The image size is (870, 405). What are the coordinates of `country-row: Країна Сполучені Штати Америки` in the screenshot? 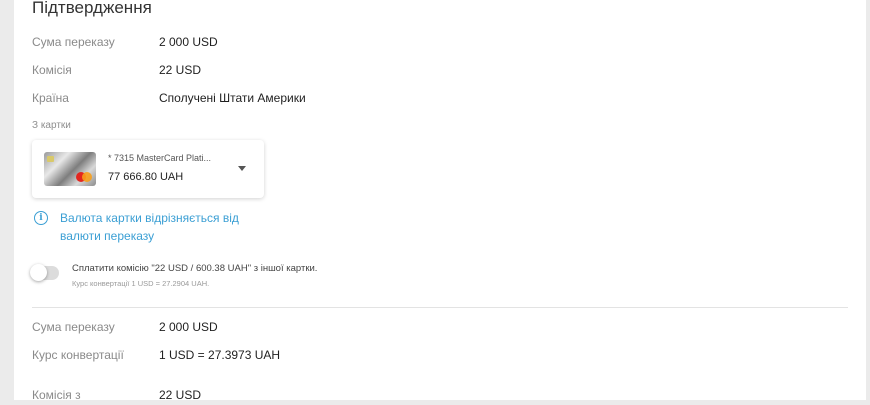 It's located at (169, 98).